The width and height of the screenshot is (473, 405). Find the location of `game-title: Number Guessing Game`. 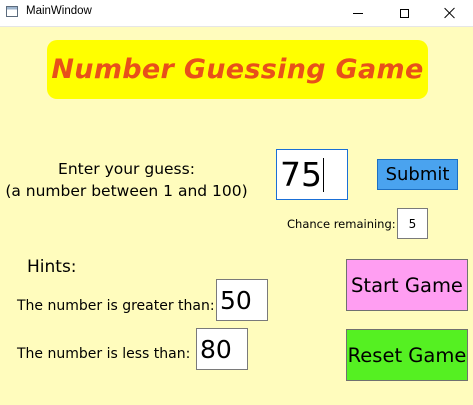

game-title: Number Guessing Game is located at coordinates (237, 69).